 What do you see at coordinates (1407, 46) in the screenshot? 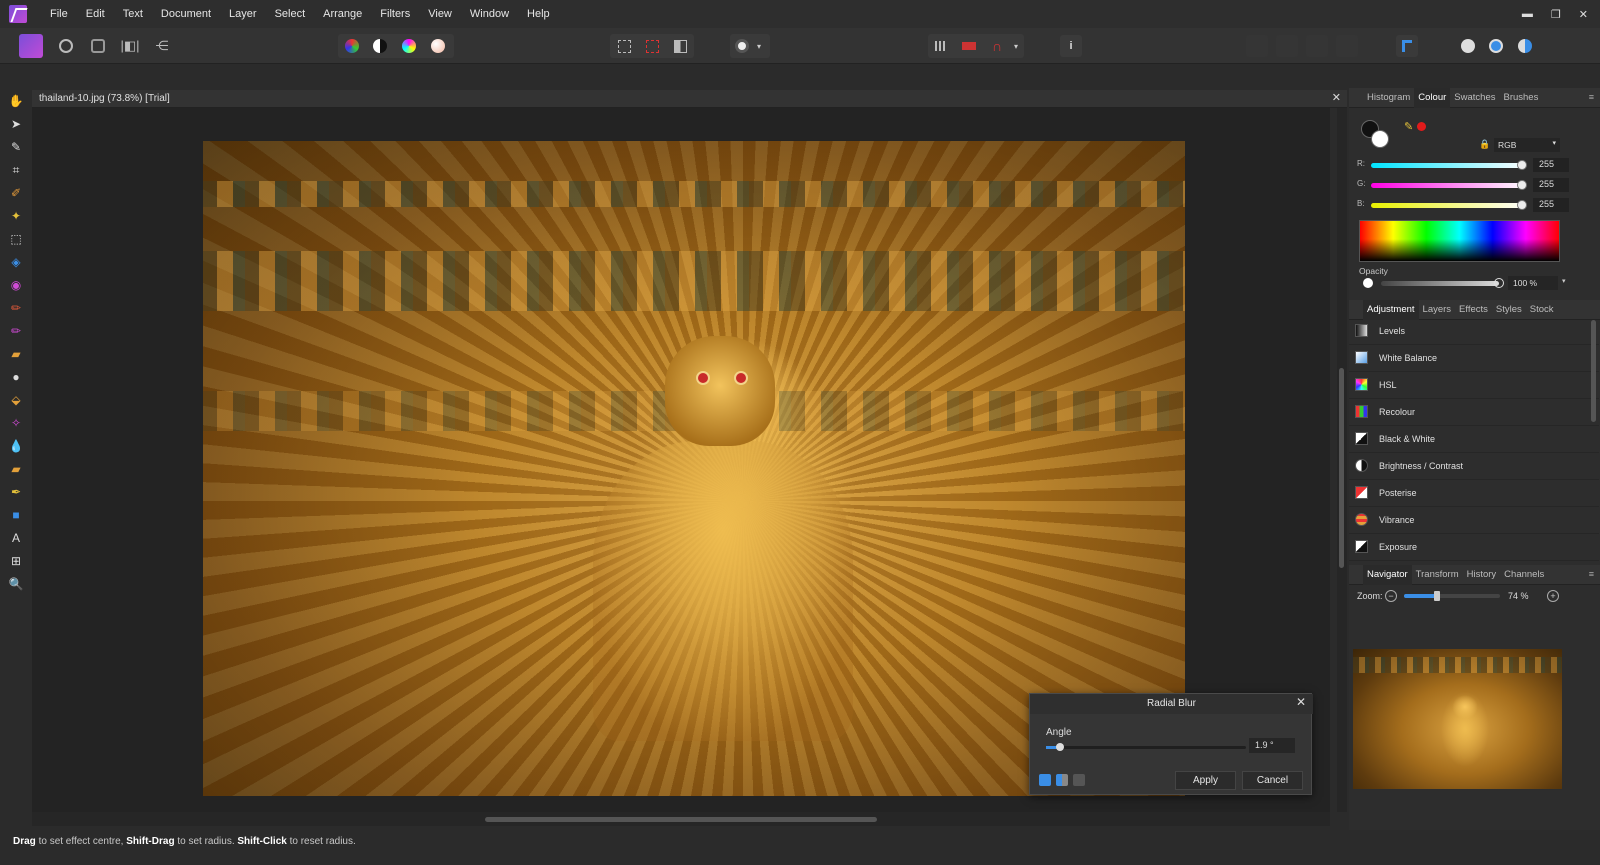
I see `arrange-icon` at bounding box center [1407, 46].